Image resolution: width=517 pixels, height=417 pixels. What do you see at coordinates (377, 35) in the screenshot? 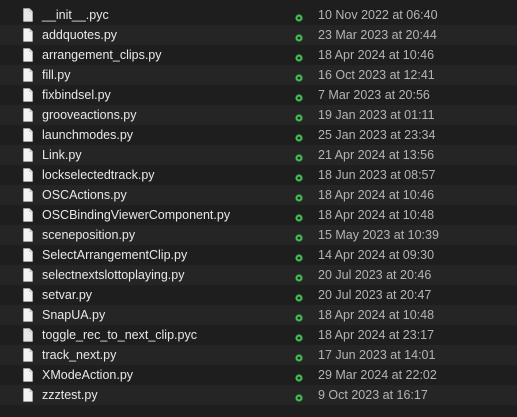
I see `date-modified: 23 Mar 2023 at 20:44` at bounding box center [377, 35].